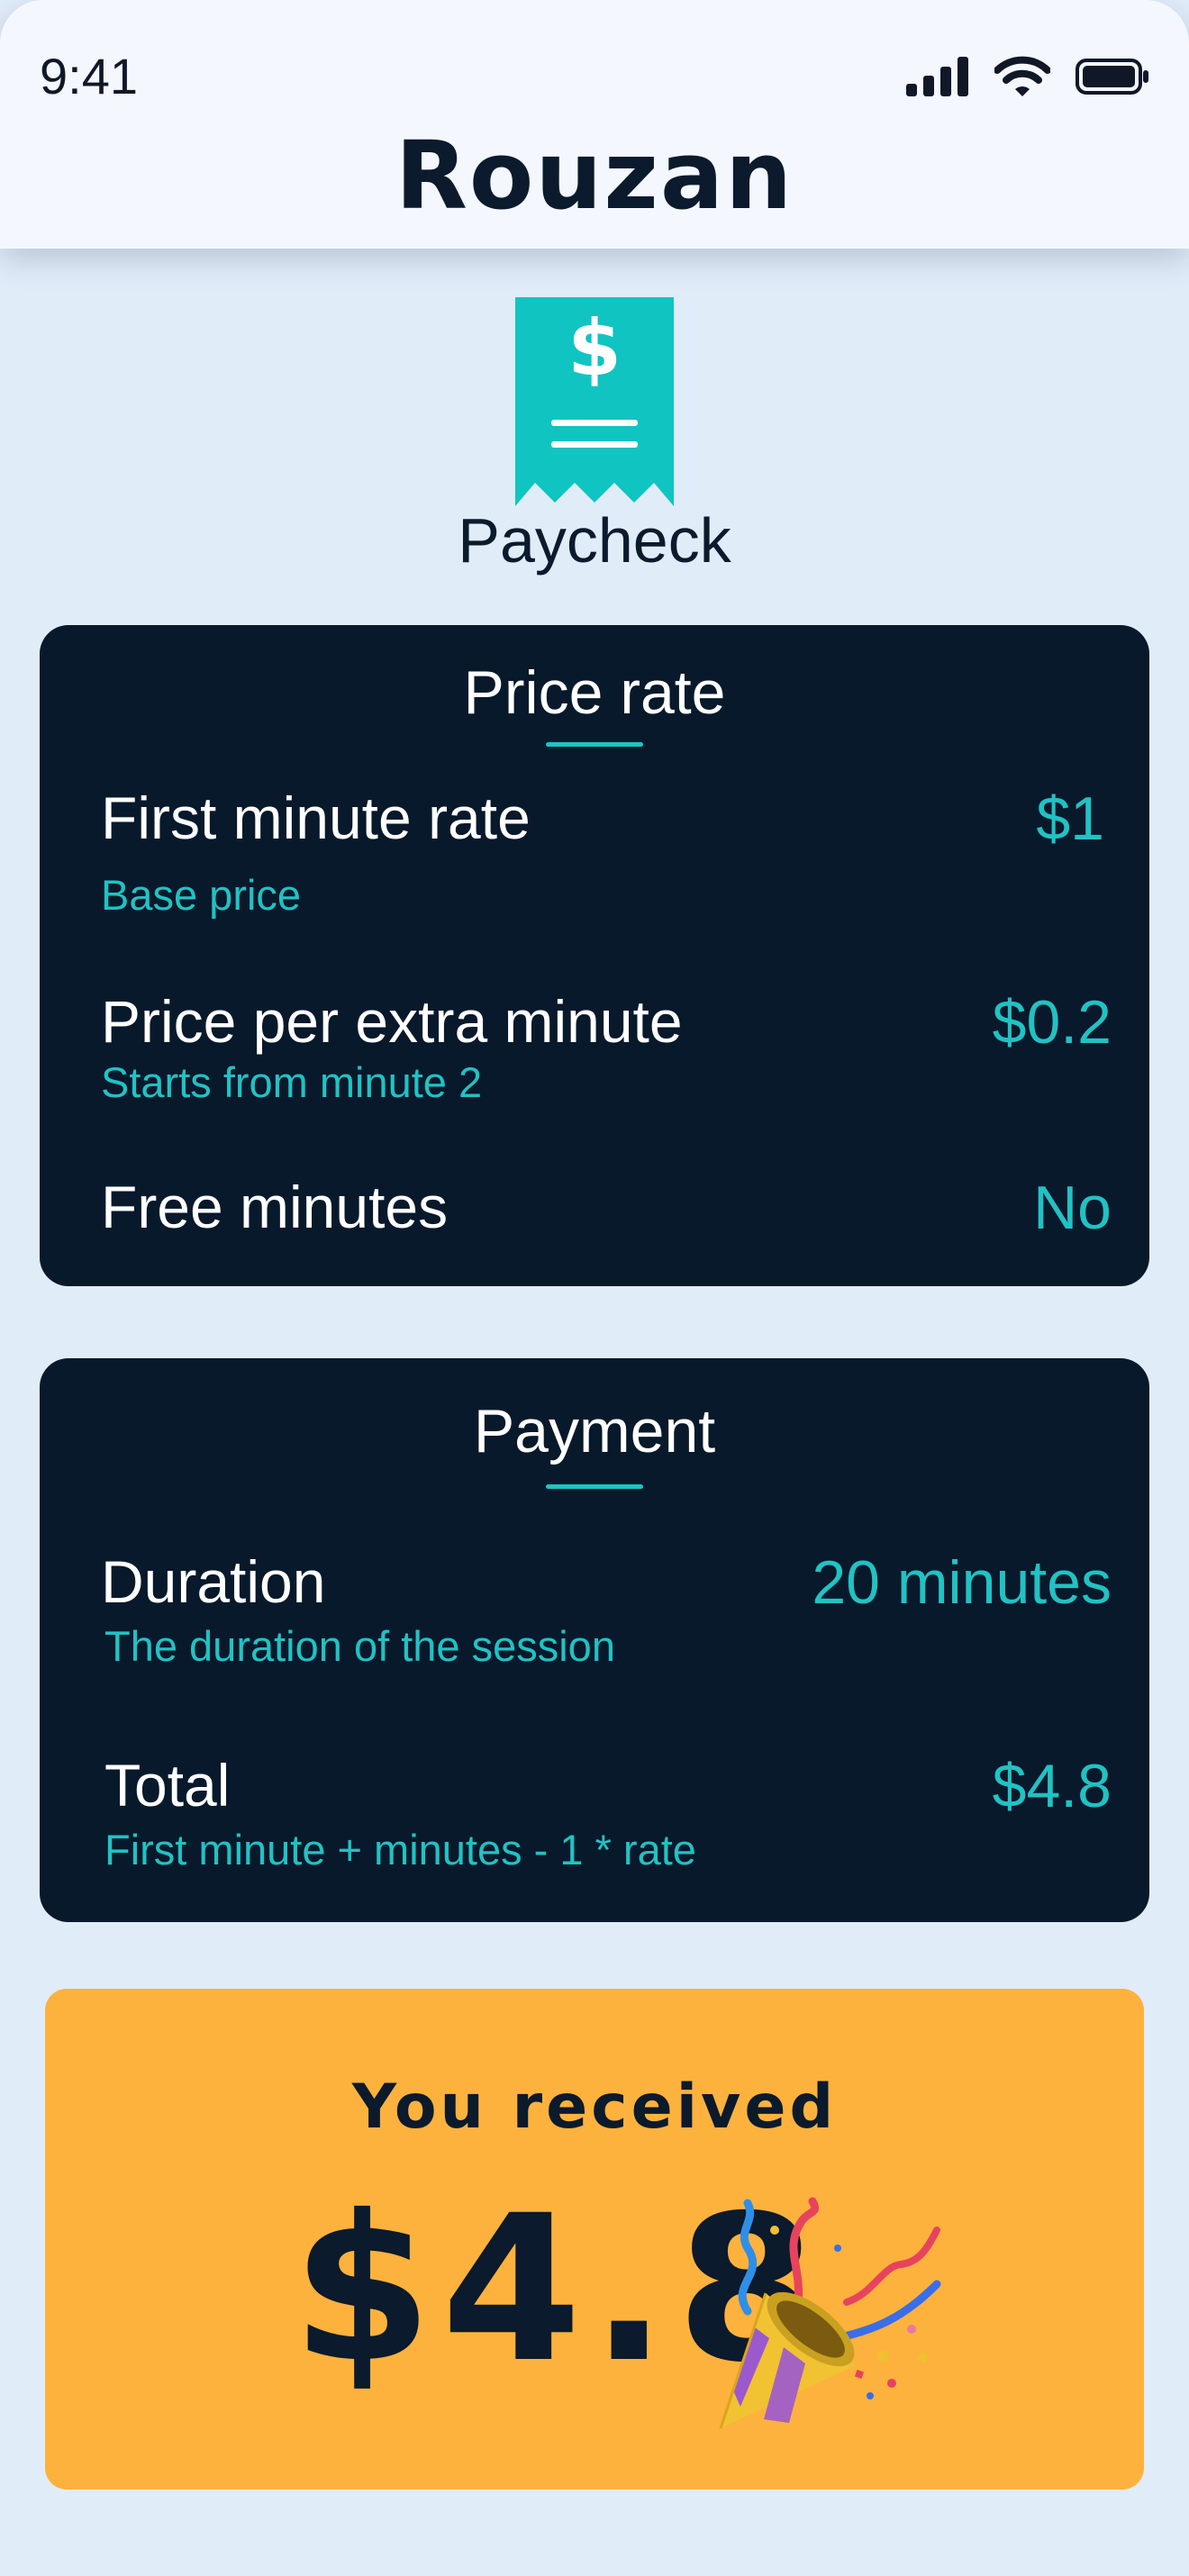 This screenshot has width=1189, height=2576. What do you see at coordinates (316, 818) in the screenshot?
I see `row-label: First minute rate` at bounding box center [316, 818].